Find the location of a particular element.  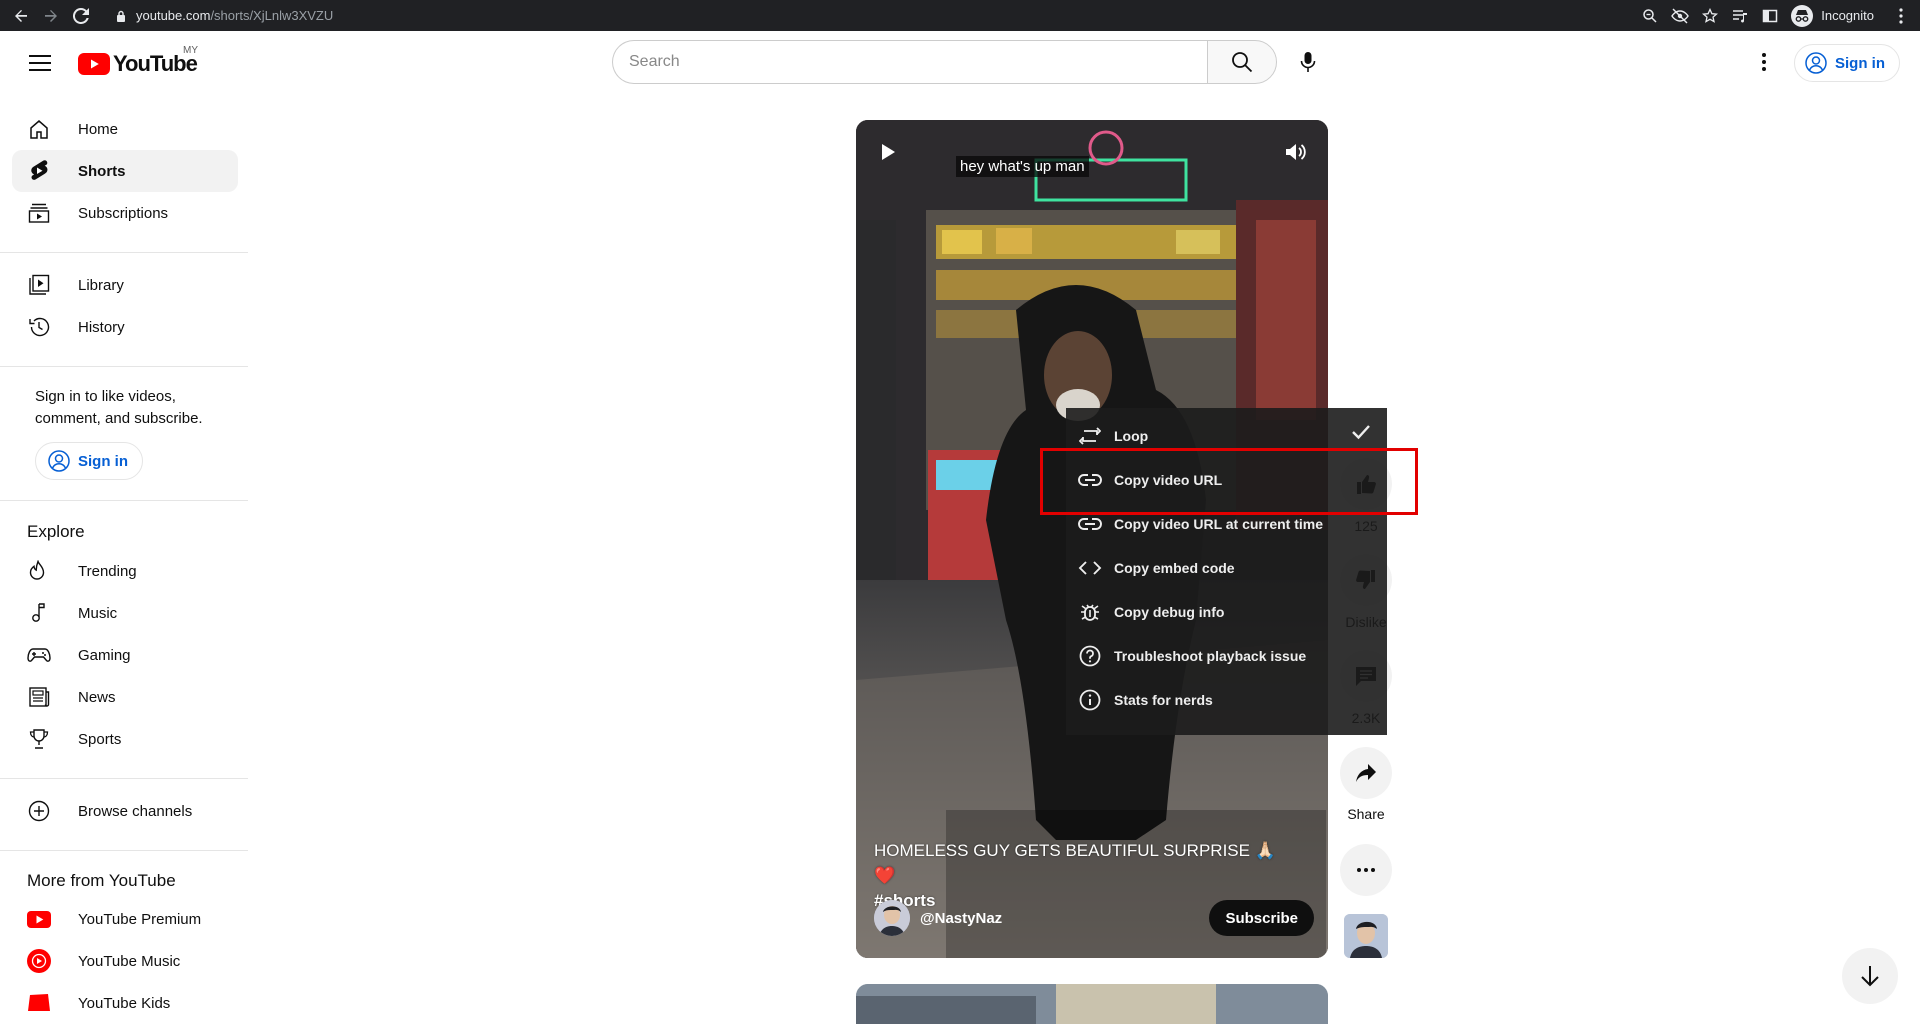

menu-item-stats-for-nerds: Stats for nerds is located at coordinates (1226, 700).